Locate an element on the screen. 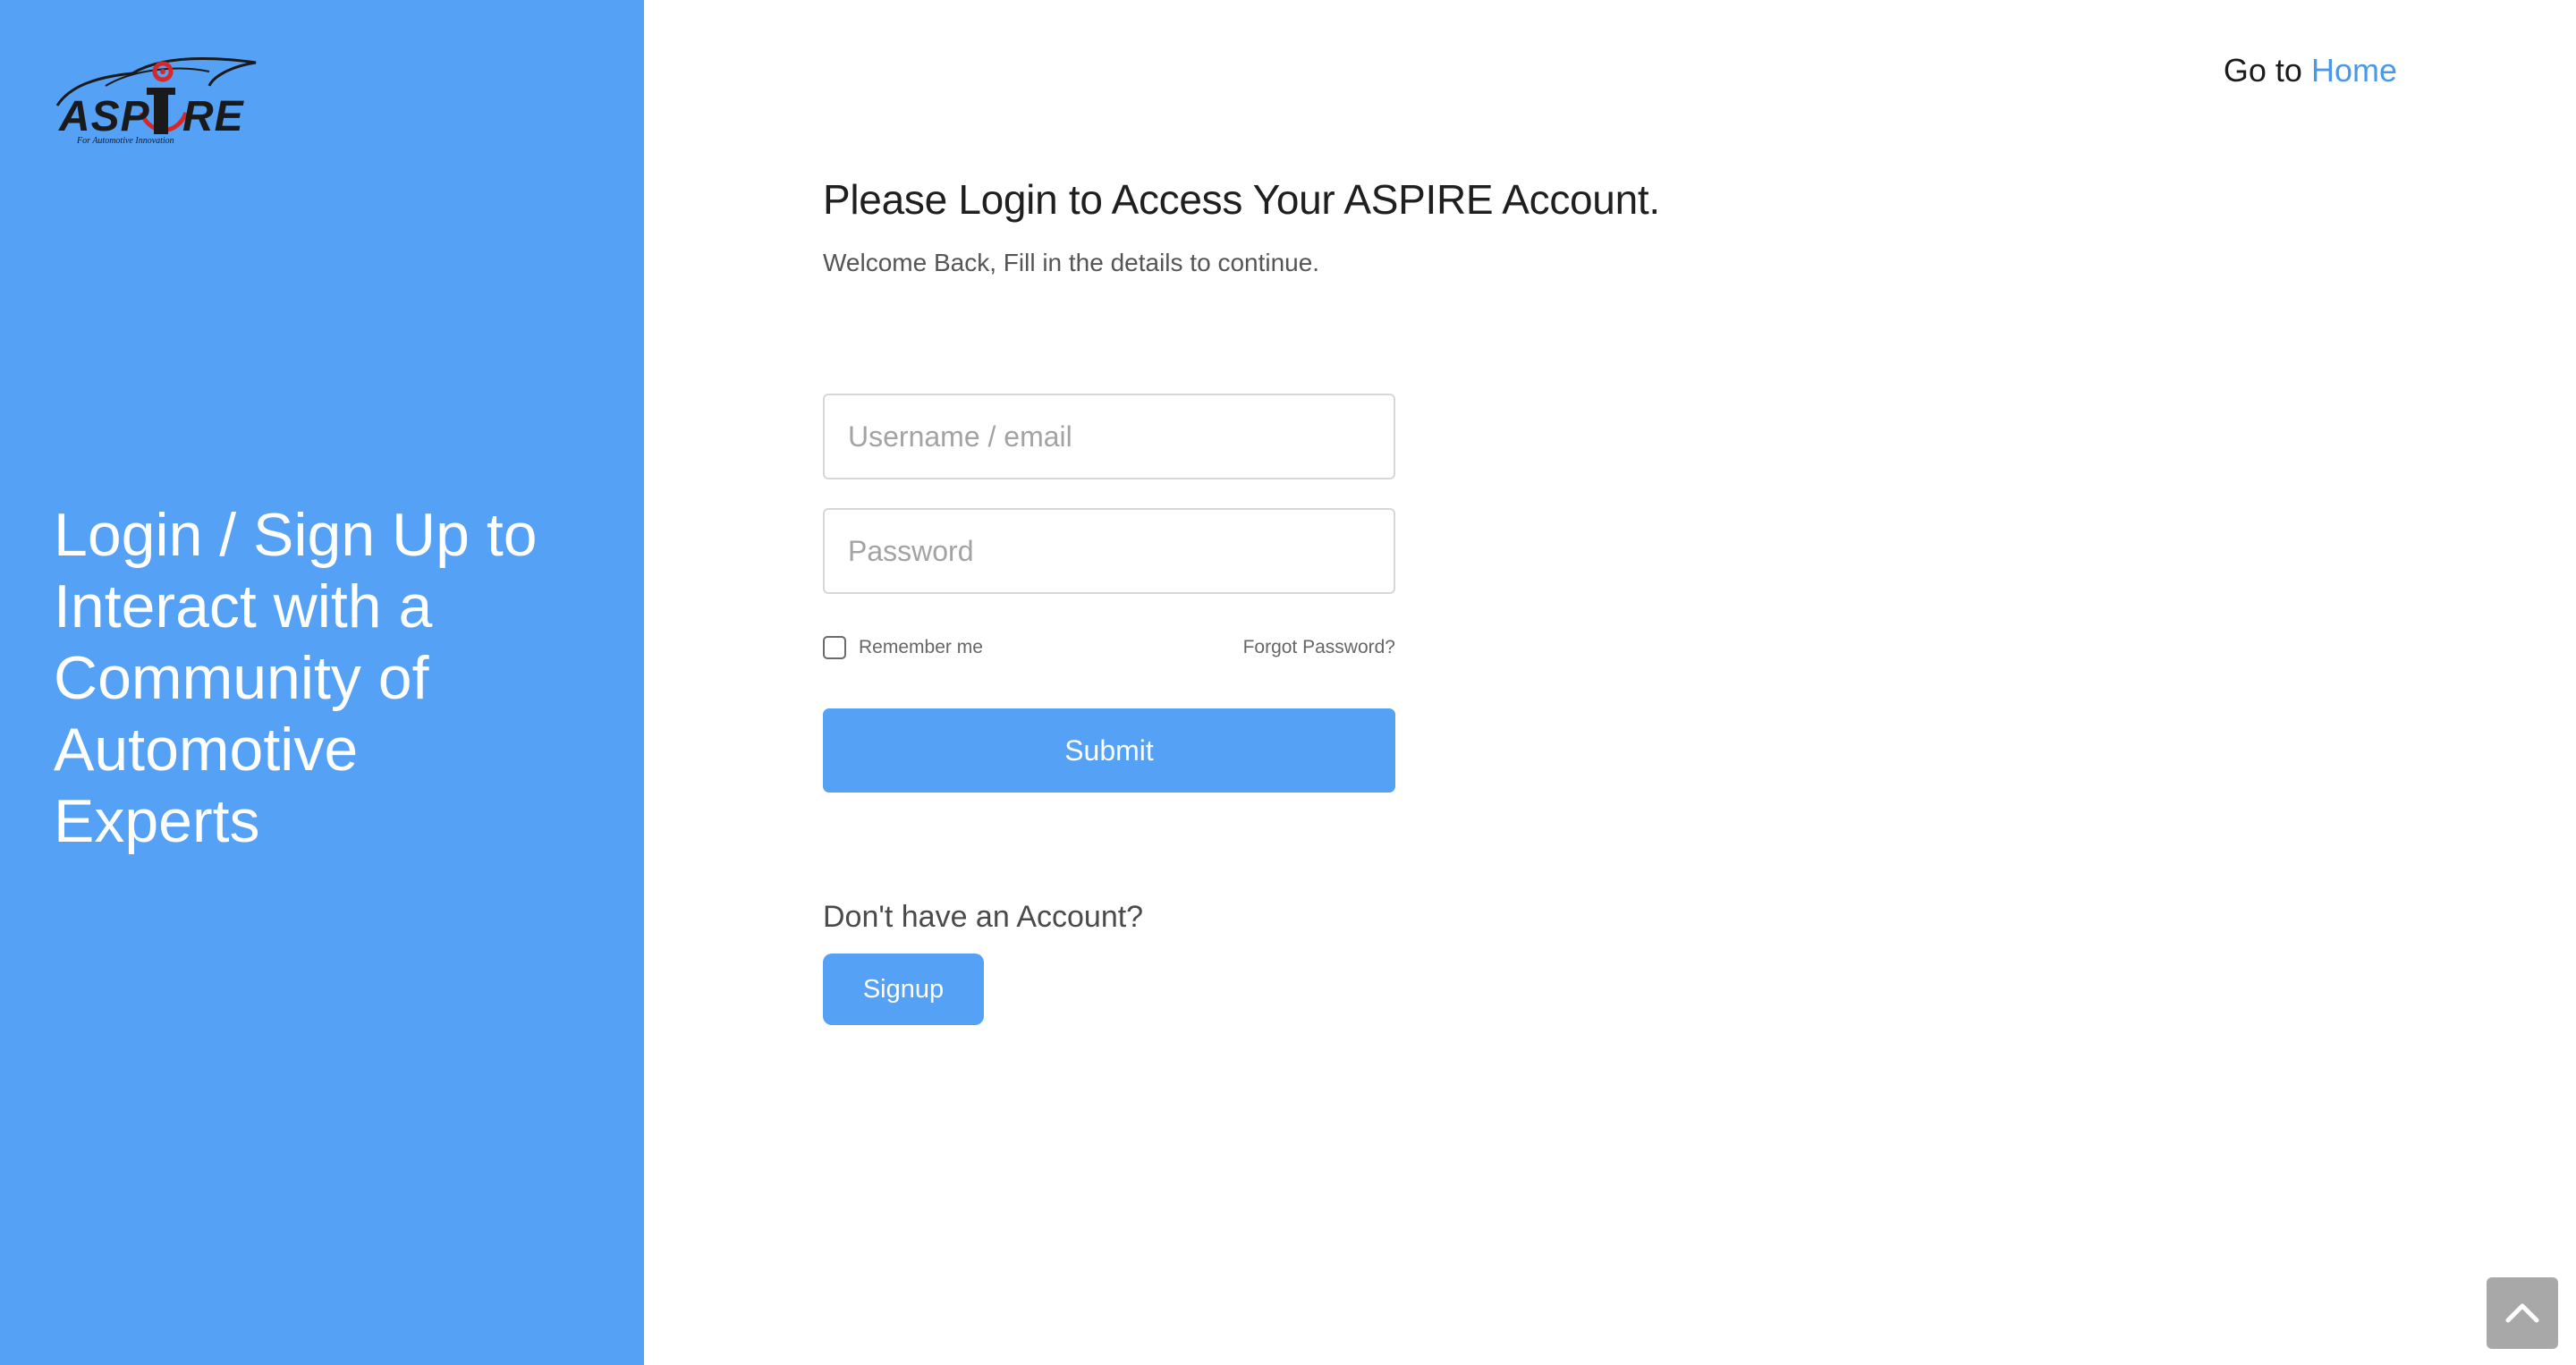  logo-text-end: RE is located at coordinates (213, 117).